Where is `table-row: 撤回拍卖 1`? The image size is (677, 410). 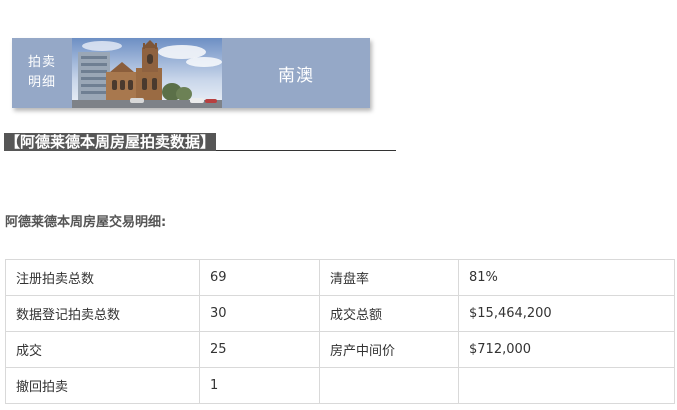
table-row: 撤回拍卖 1 is located at coordinates (340, 385).